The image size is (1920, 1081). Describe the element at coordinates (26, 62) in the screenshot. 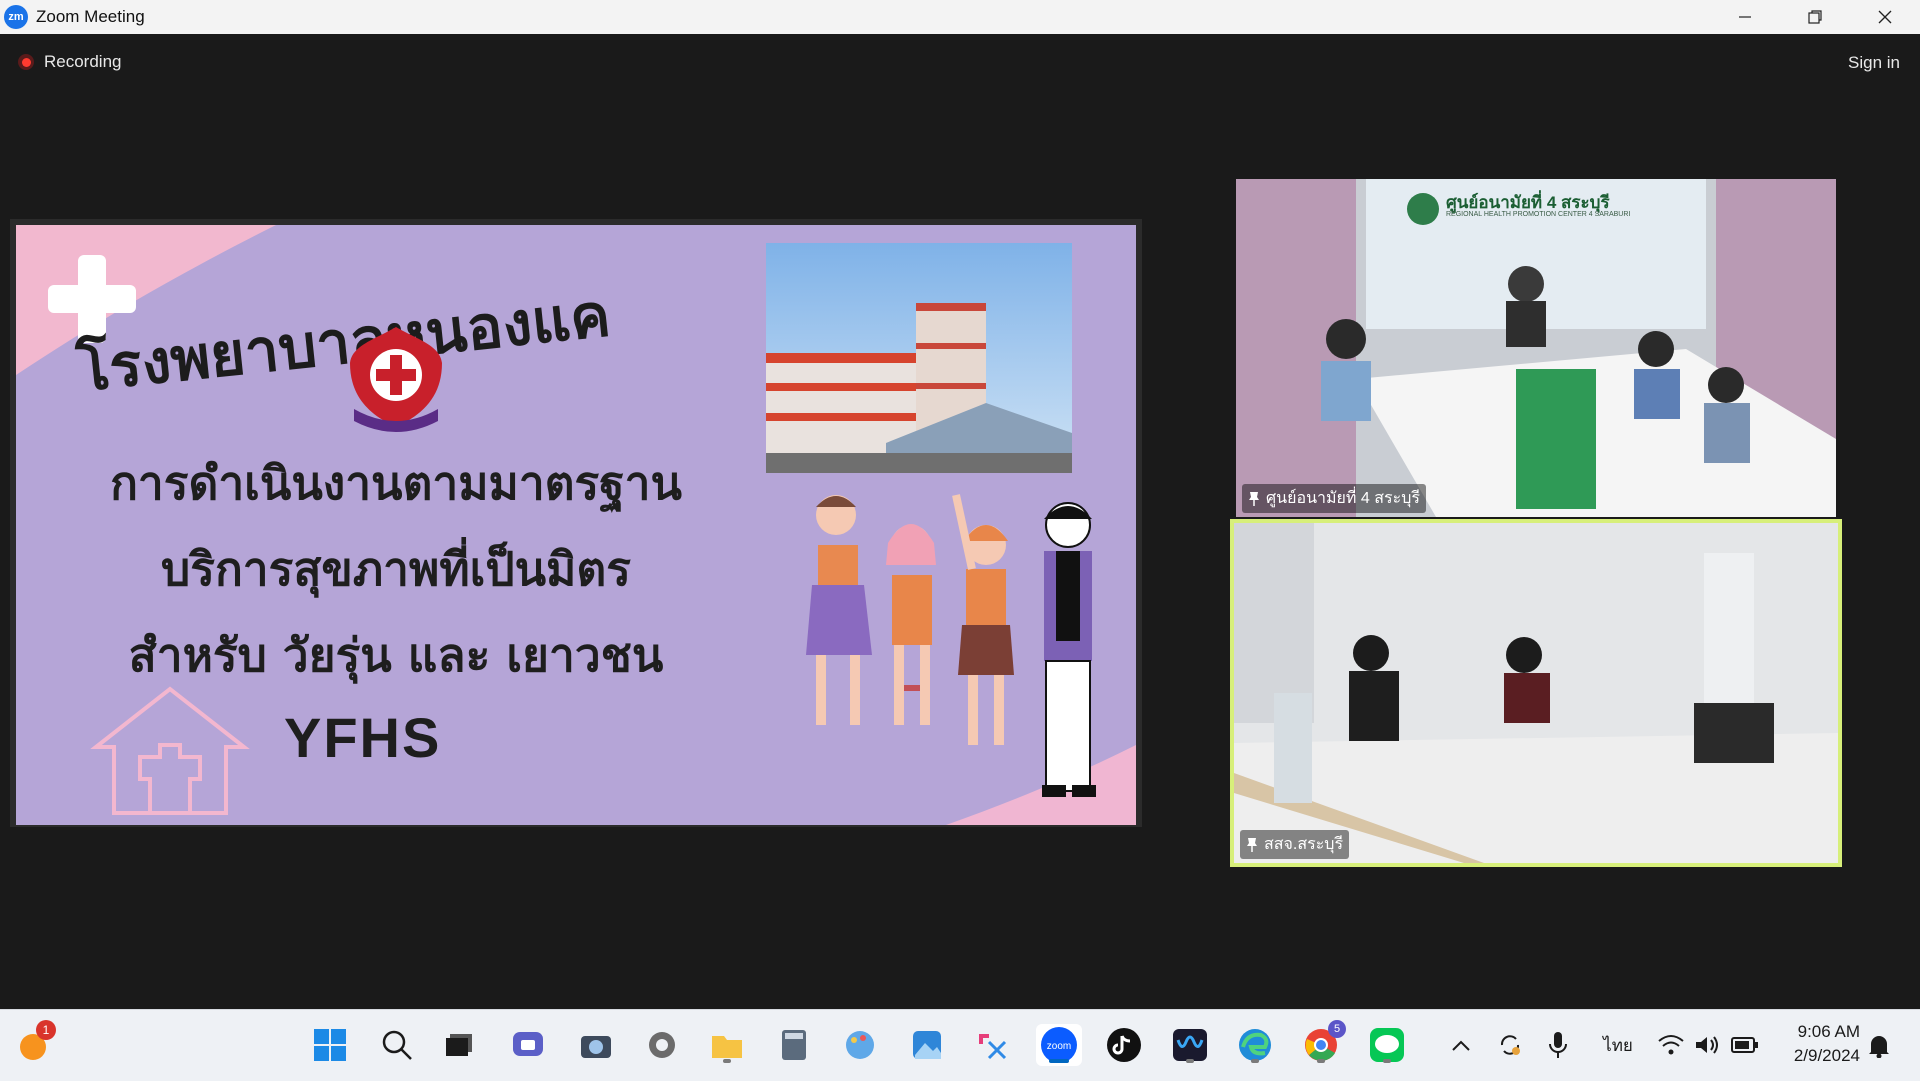

I see `recording-dot-icon` at that location.